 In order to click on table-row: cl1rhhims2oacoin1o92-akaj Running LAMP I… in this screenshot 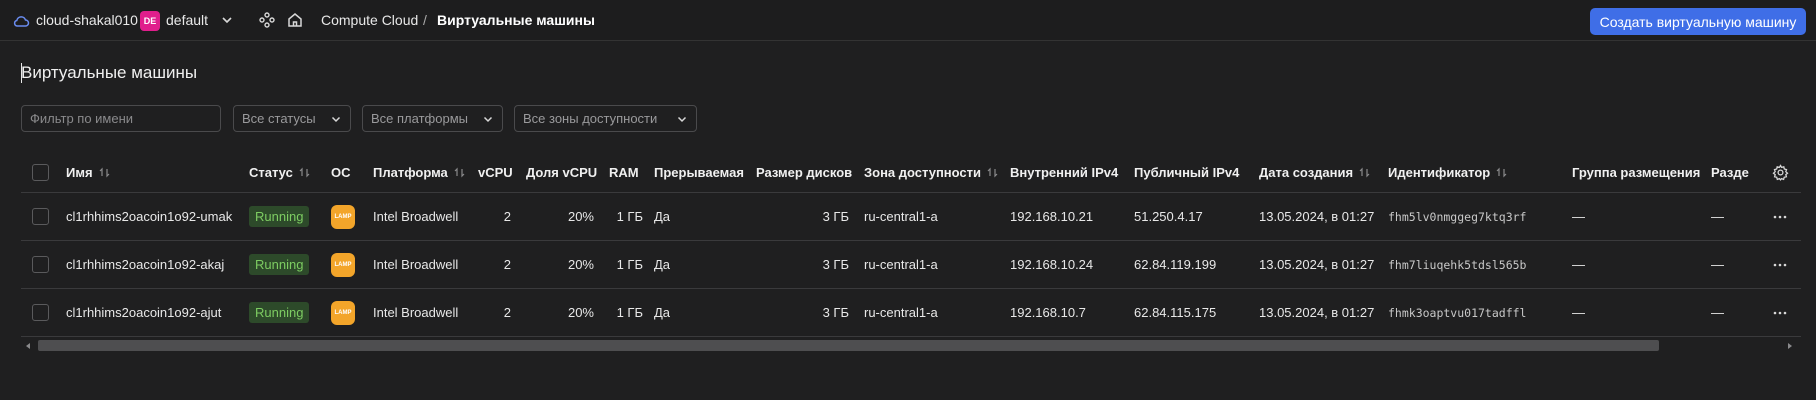, I will do `click(911, 265)`.